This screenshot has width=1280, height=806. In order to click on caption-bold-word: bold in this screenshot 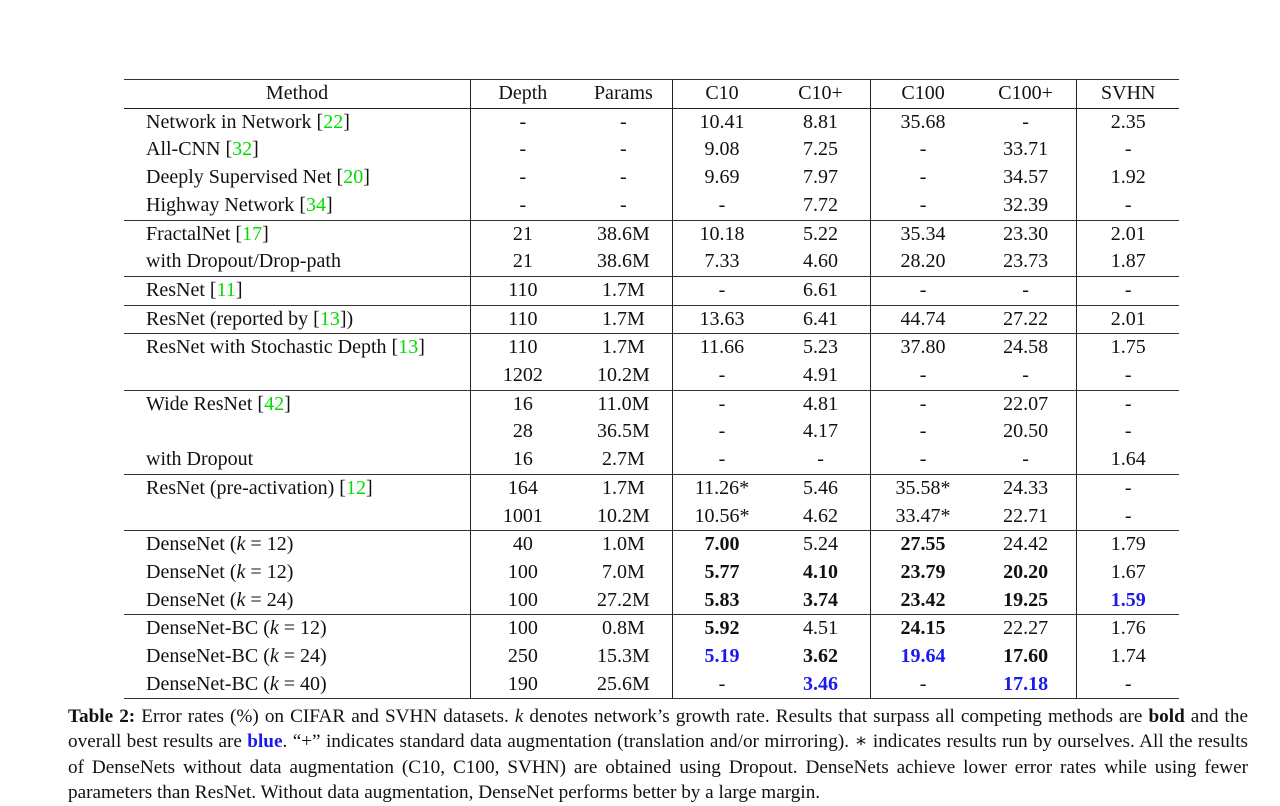, I will do `click(1166, 716)`.